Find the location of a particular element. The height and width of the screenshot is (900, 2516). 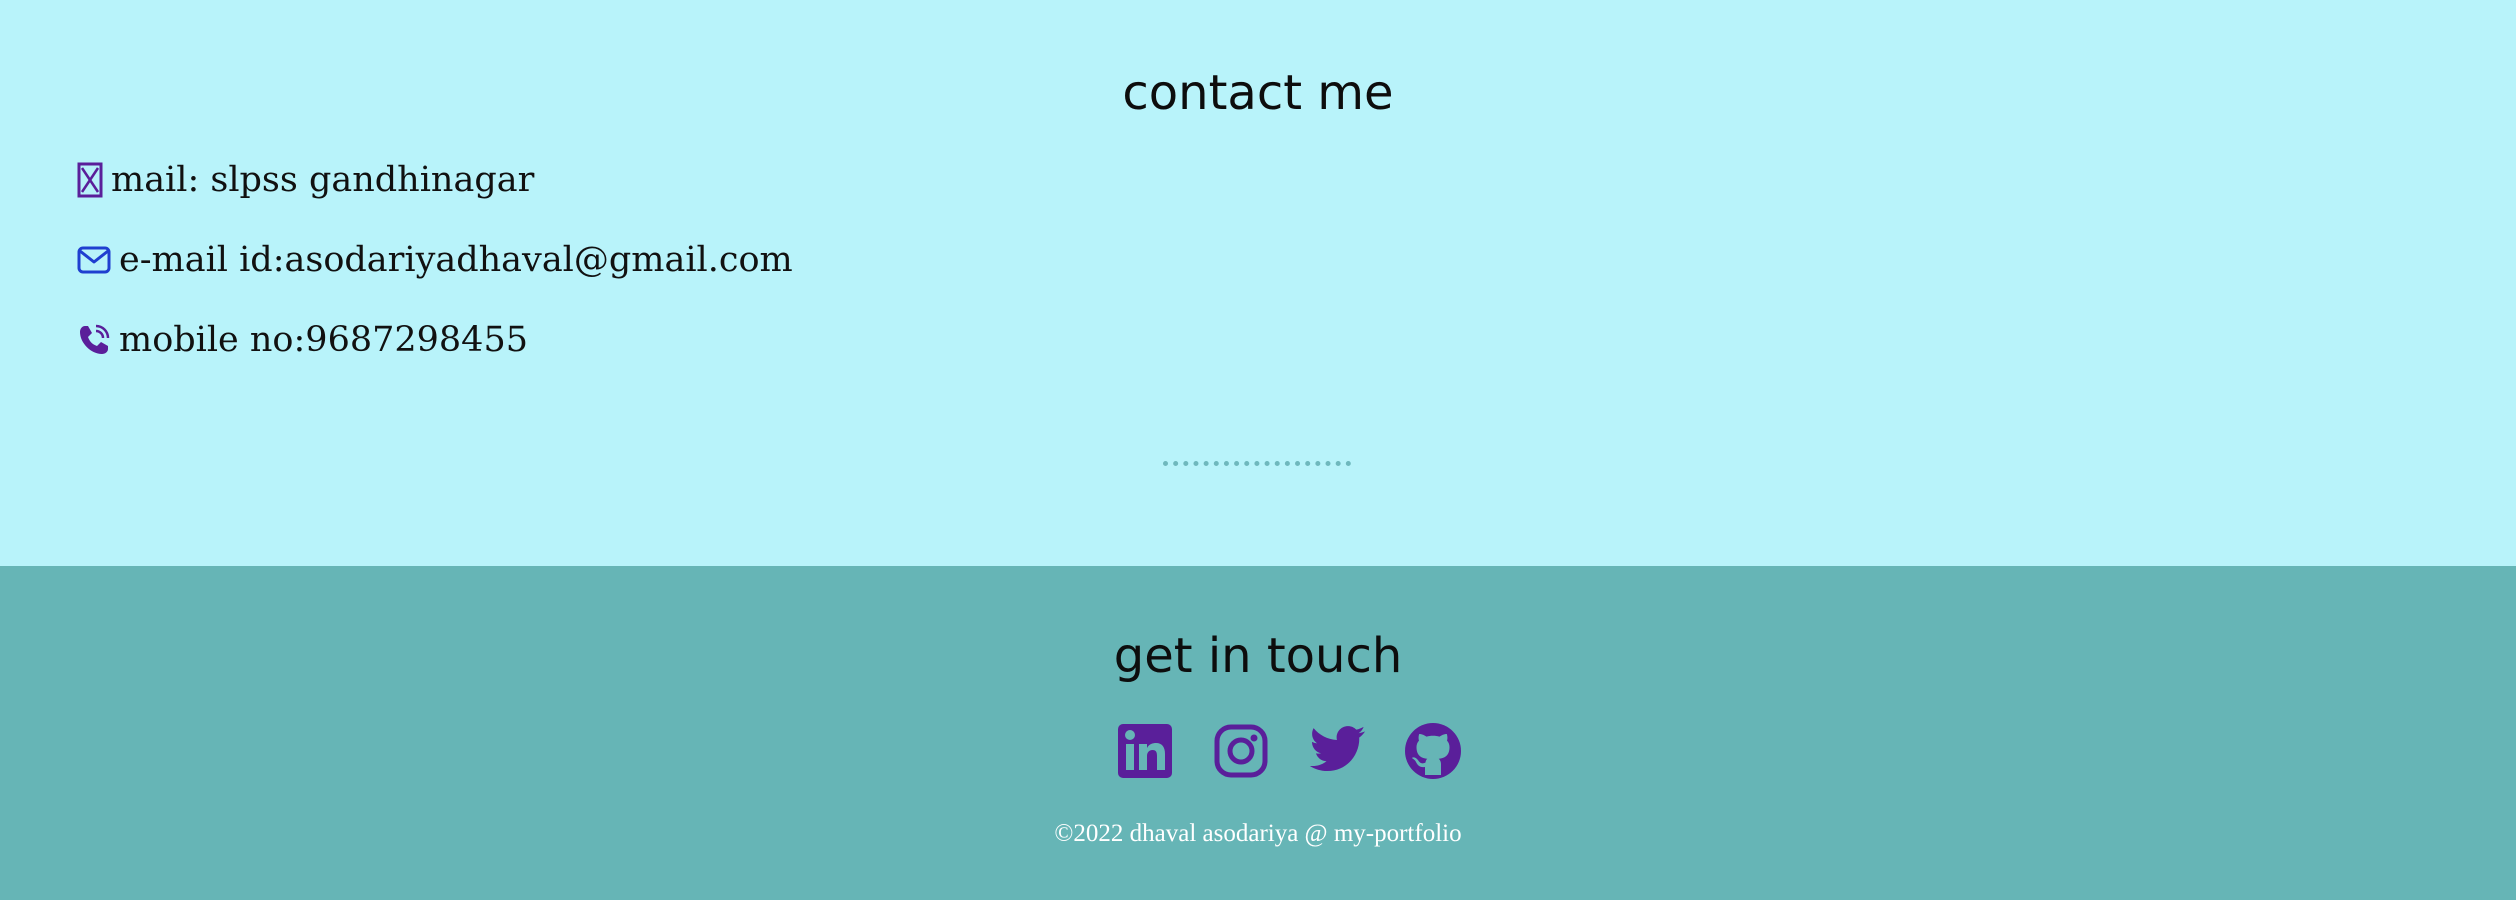

instagram-link is located at coordinates (1241, 751).